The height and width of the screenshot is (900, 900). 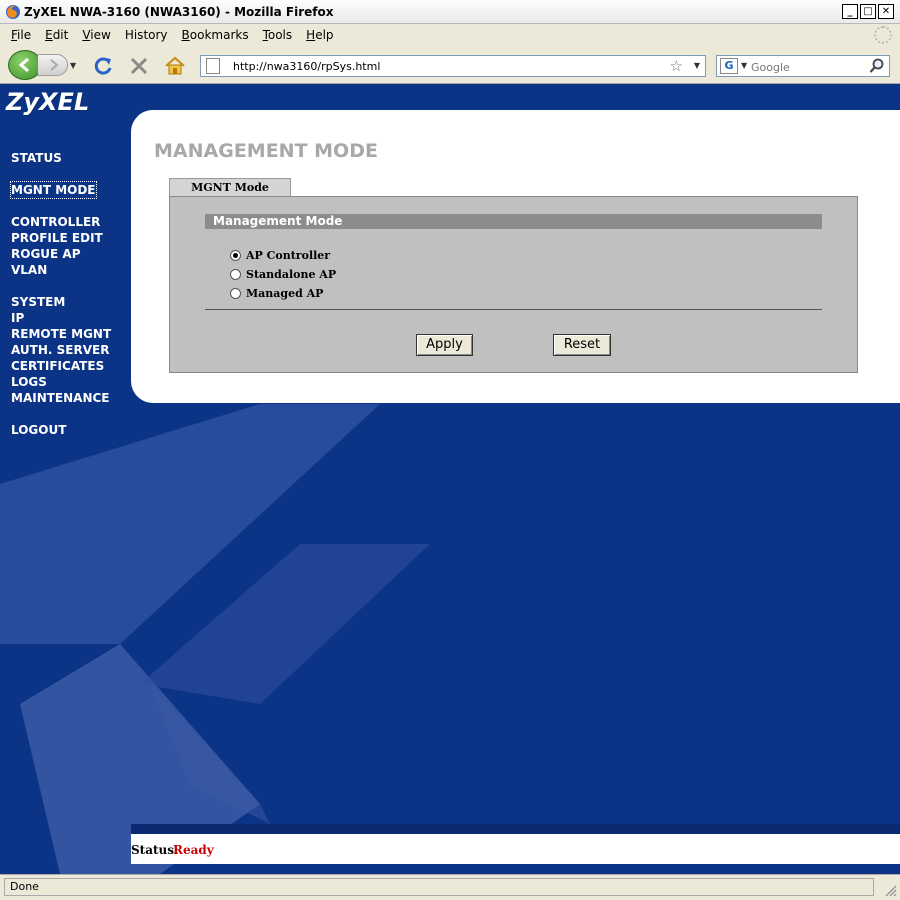 I want to click on back-button, so click(x=25, y=65).